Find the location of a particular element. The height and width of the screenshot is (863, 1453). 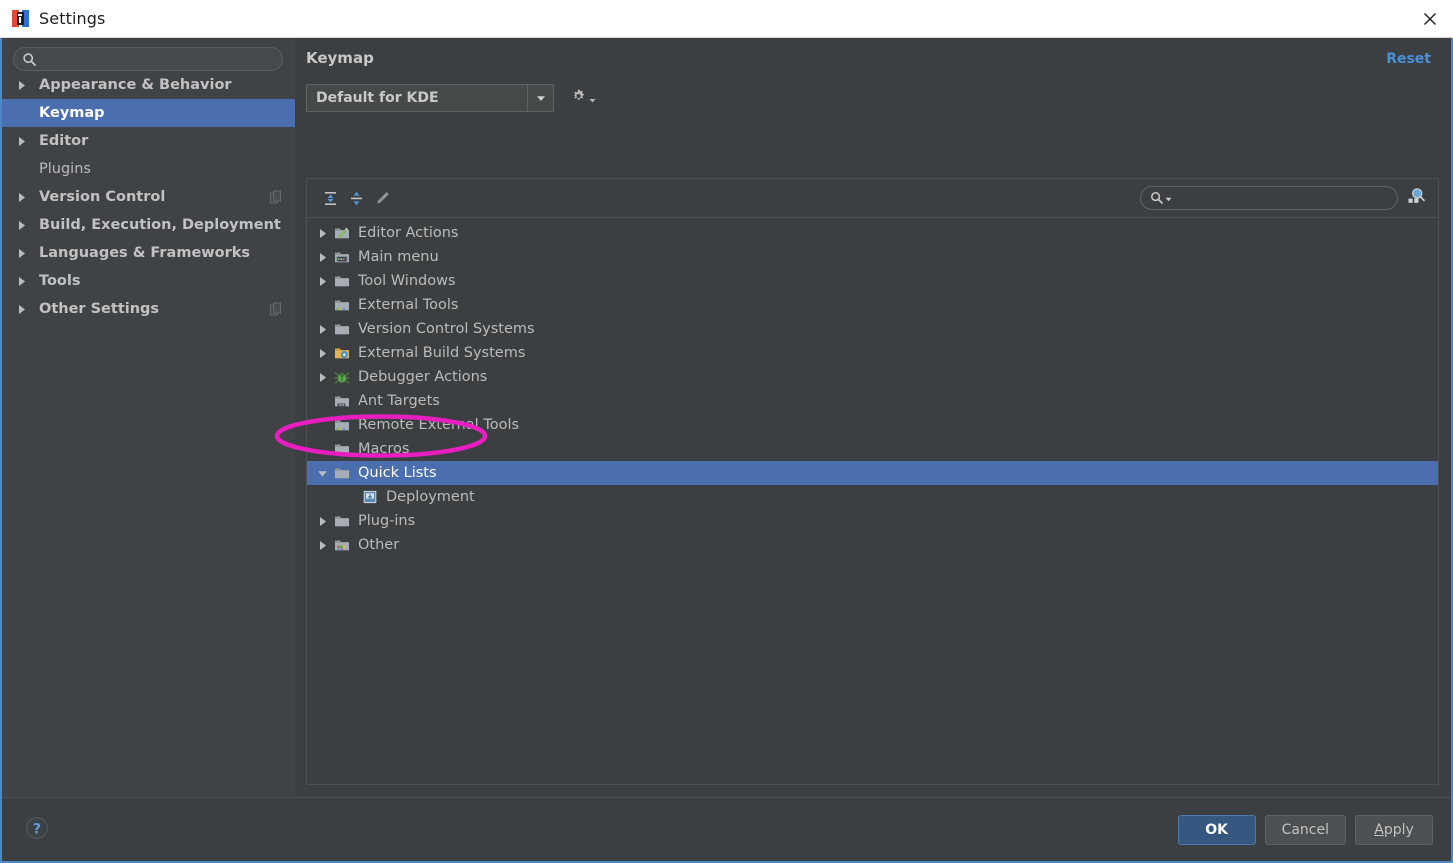

sidebar-item-languages-frameworks: Languages & Frameworks is located at coordinates (148, 253).